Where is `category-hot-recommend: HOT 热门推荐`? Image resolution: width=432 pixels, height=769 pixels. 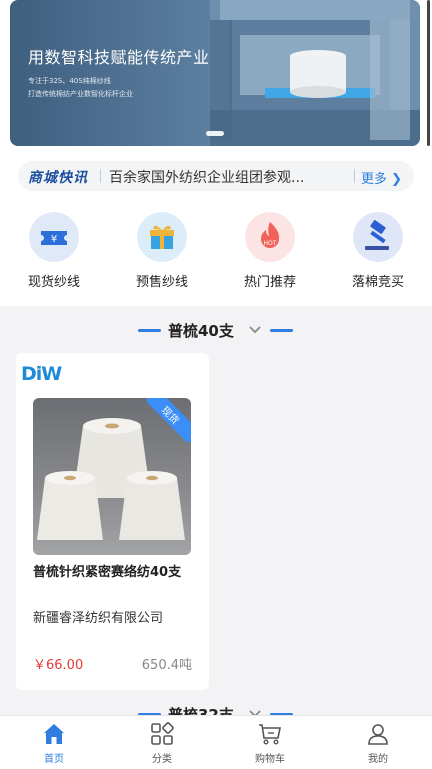 category-hot-recommend: HOT 热门推荐 is located at coordinates (270, 252).